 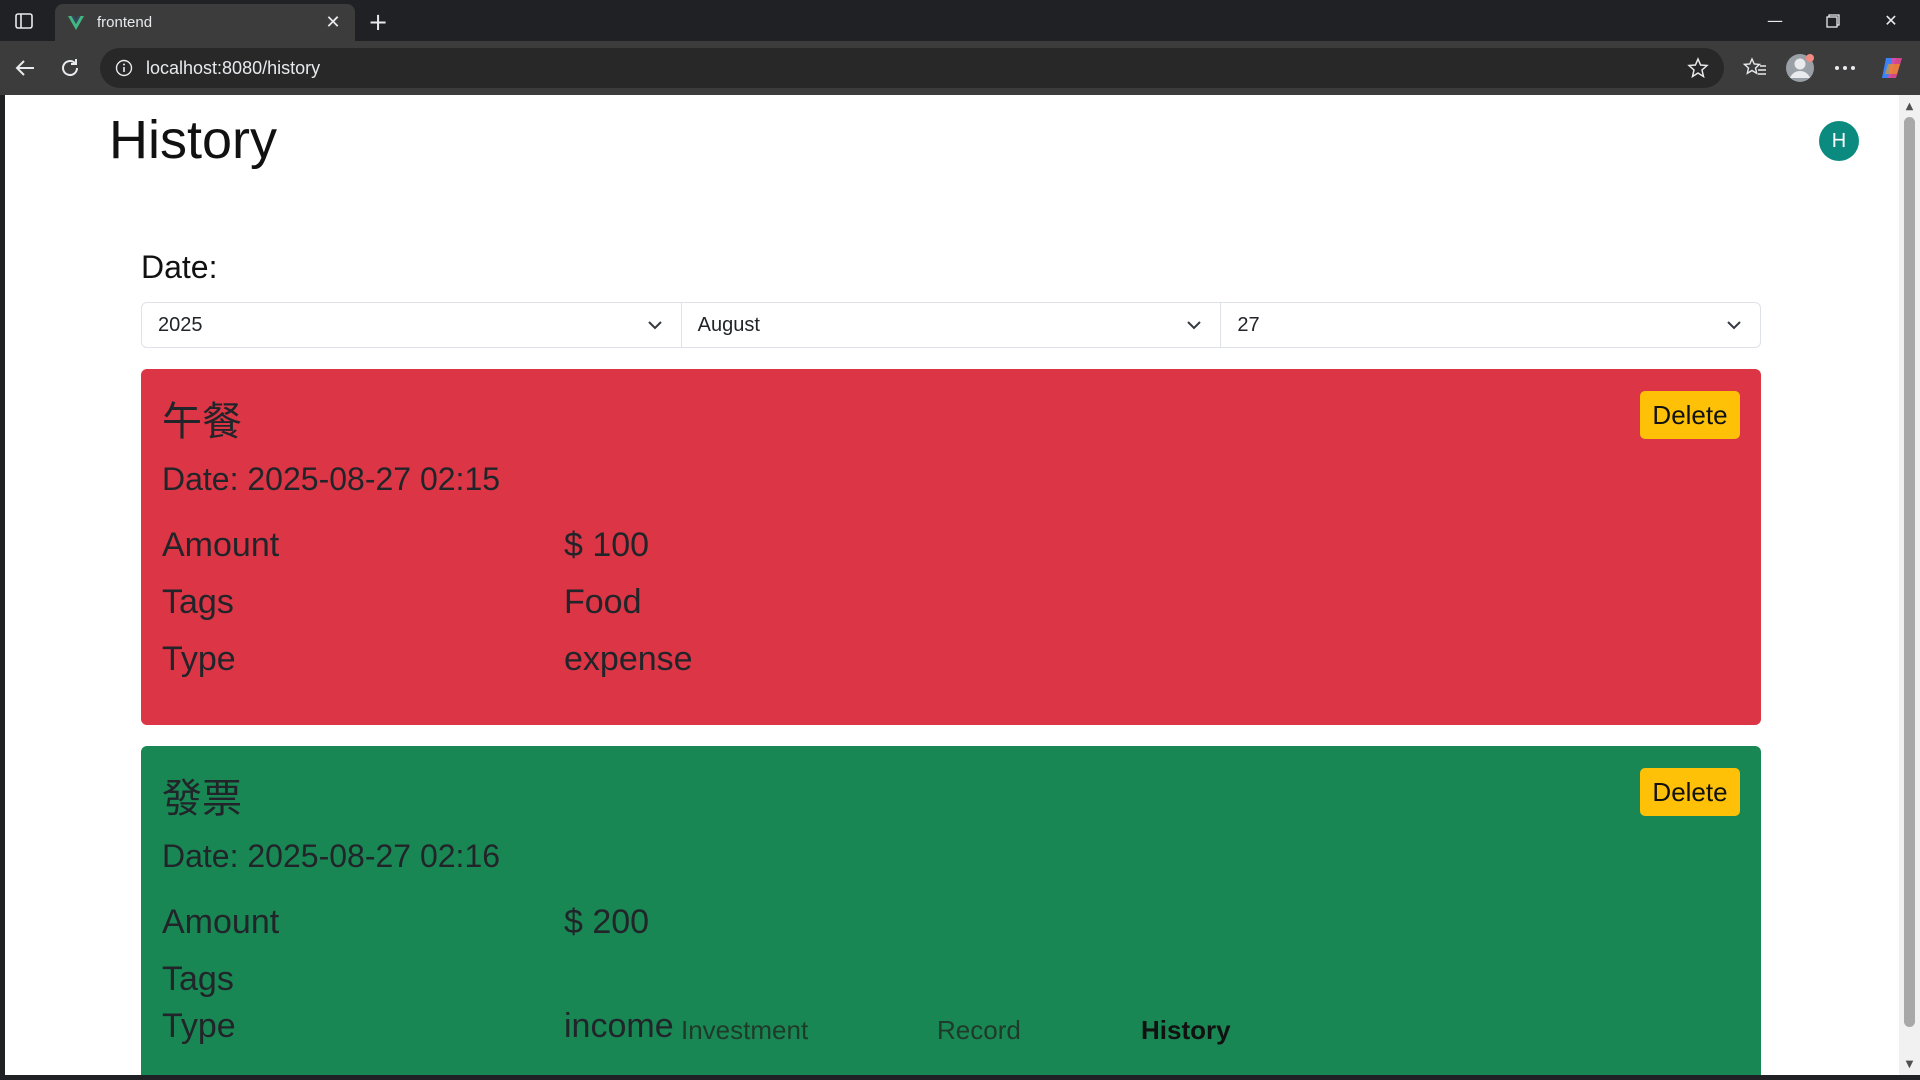 I want to click on profile-icon, so click(x=1800, y=68).